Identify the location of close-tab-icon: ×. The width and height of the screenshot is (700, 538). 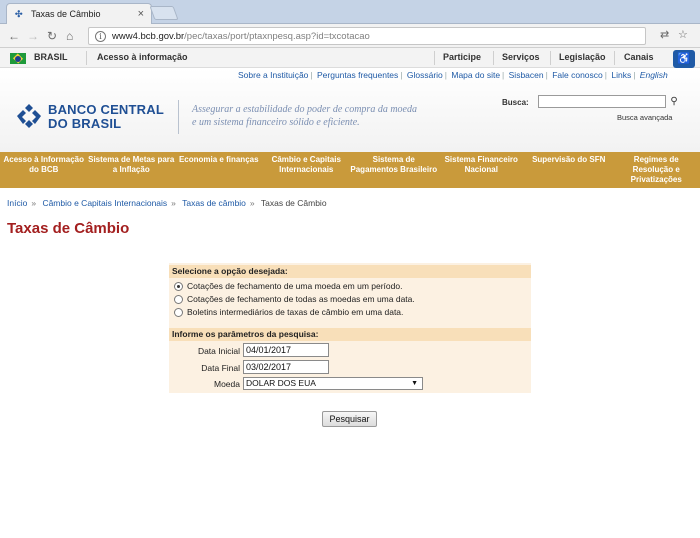
(141, 14).